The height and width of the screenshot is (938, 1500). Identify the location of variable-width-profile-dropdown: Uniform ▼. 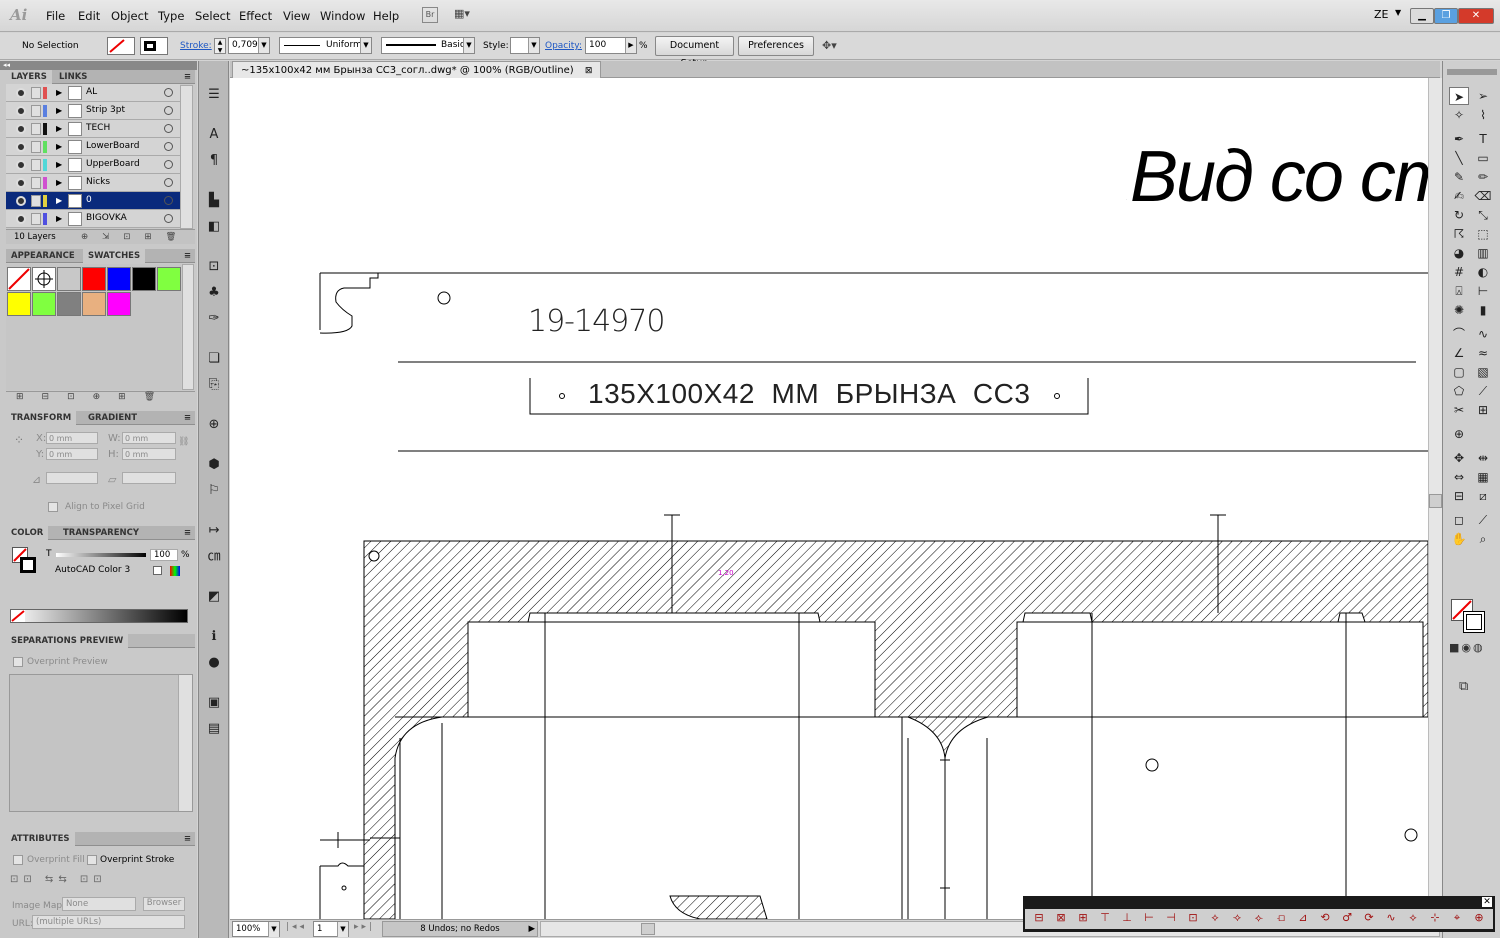
(325, 45).